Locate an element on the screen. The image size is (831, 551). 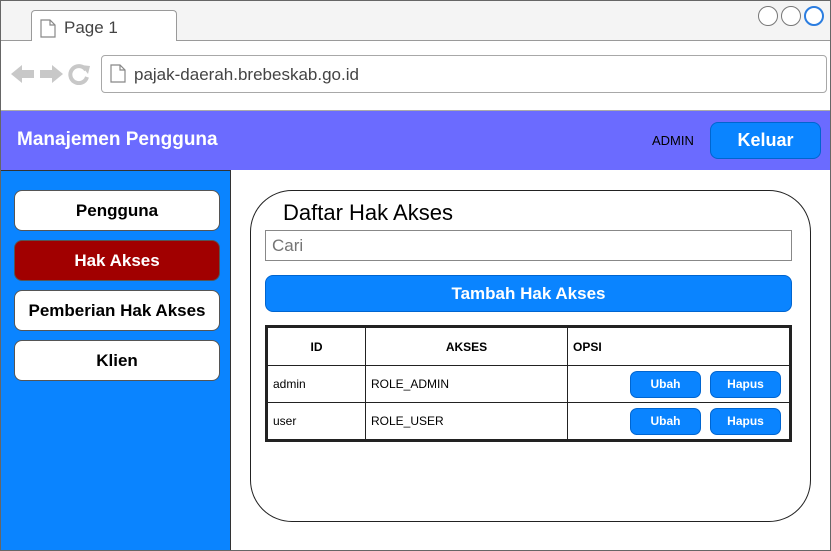
navigation-bar: pajak-daerah.brebeskab.go.id is located at coordinates (415, 76).